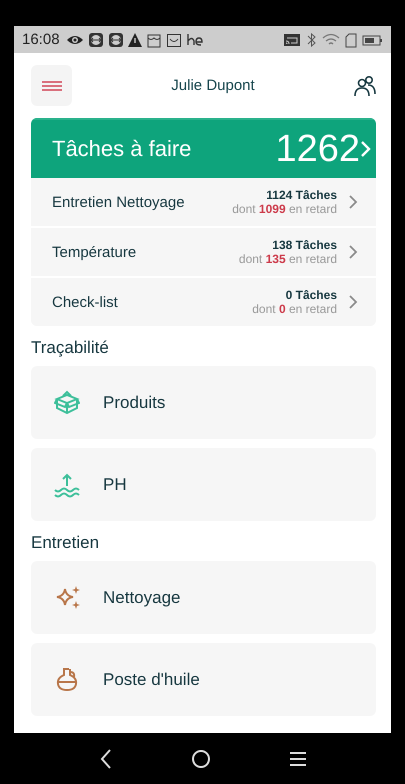  I want to click on warning-icon, so click(135, 40).